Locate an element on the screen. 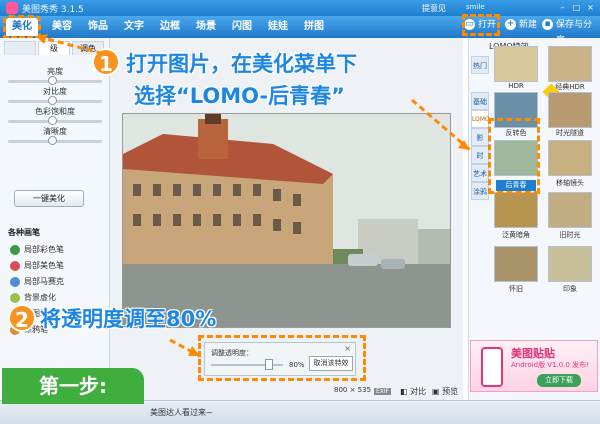  arrow-to-beautify-tab is located at coordinates (74, 46).